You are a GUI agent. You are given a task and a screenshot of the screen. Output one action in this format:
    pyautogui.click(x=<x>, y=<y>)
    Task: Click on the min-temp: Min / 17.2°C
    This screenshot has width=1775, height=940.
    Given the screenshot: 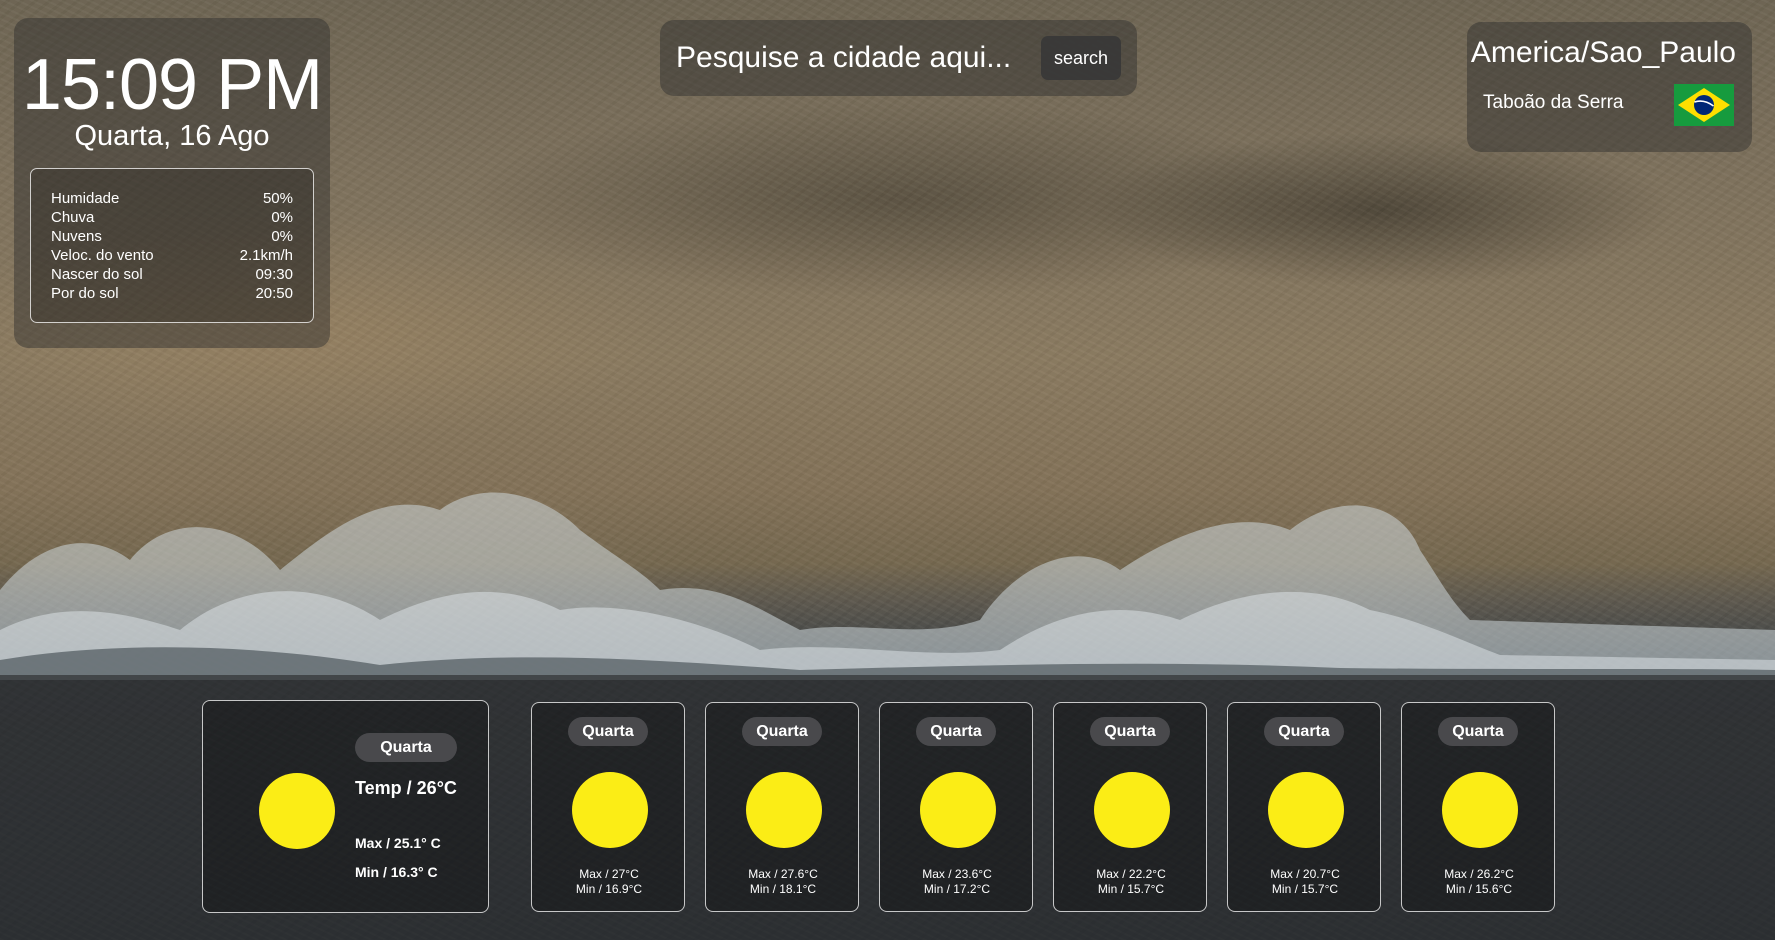 What is the action you would take?
    pyautogui.click(x=957, y=889)
    